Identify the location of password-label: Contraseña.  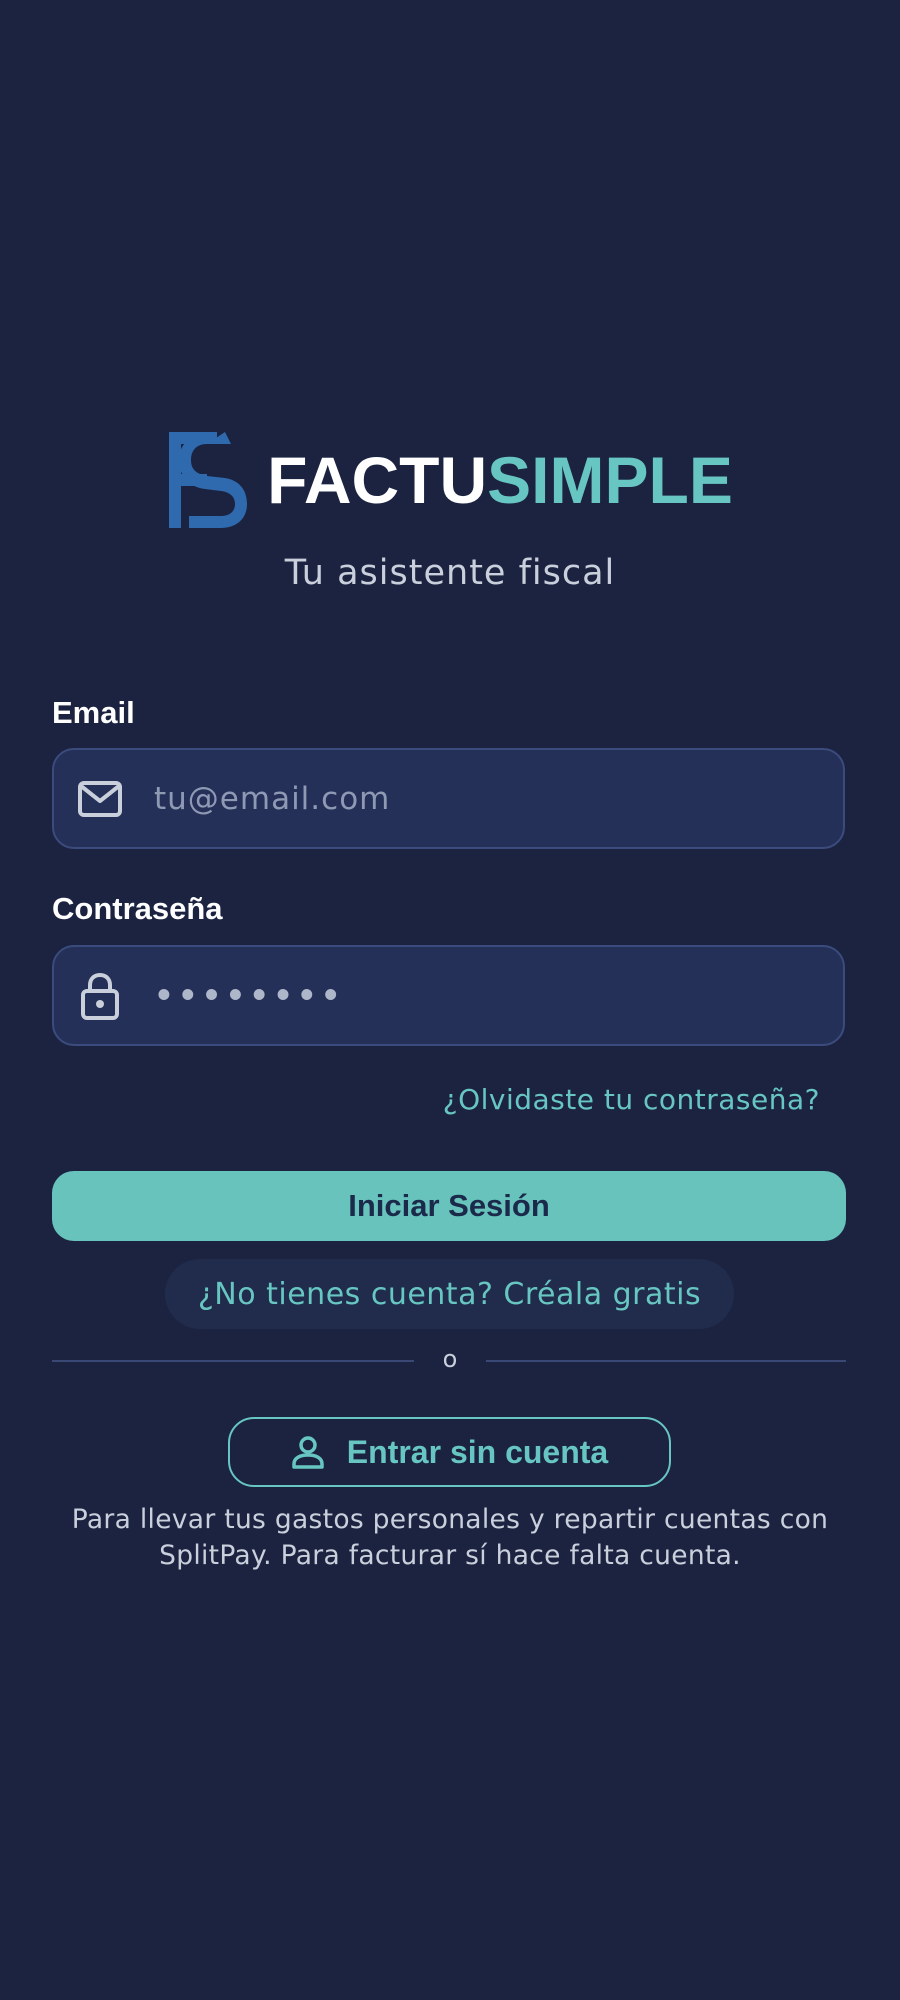
(137, 908).